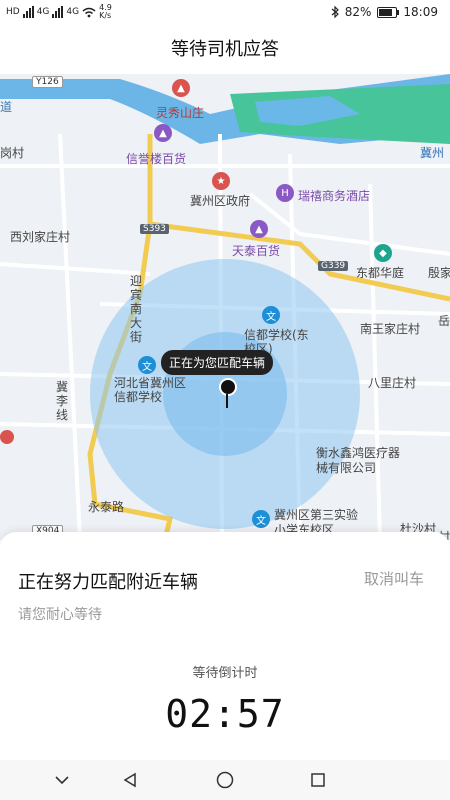  Describe the element at coordinates (73, 12) in the screenshot. I see `network-label-2: 4G` at that location.